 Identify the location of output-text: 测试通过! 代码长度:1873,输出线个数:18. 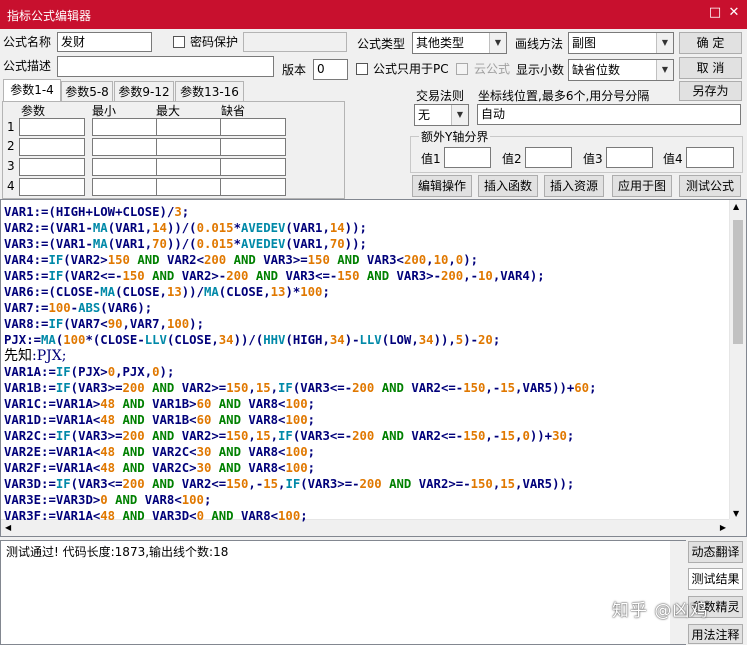
(117, 552).